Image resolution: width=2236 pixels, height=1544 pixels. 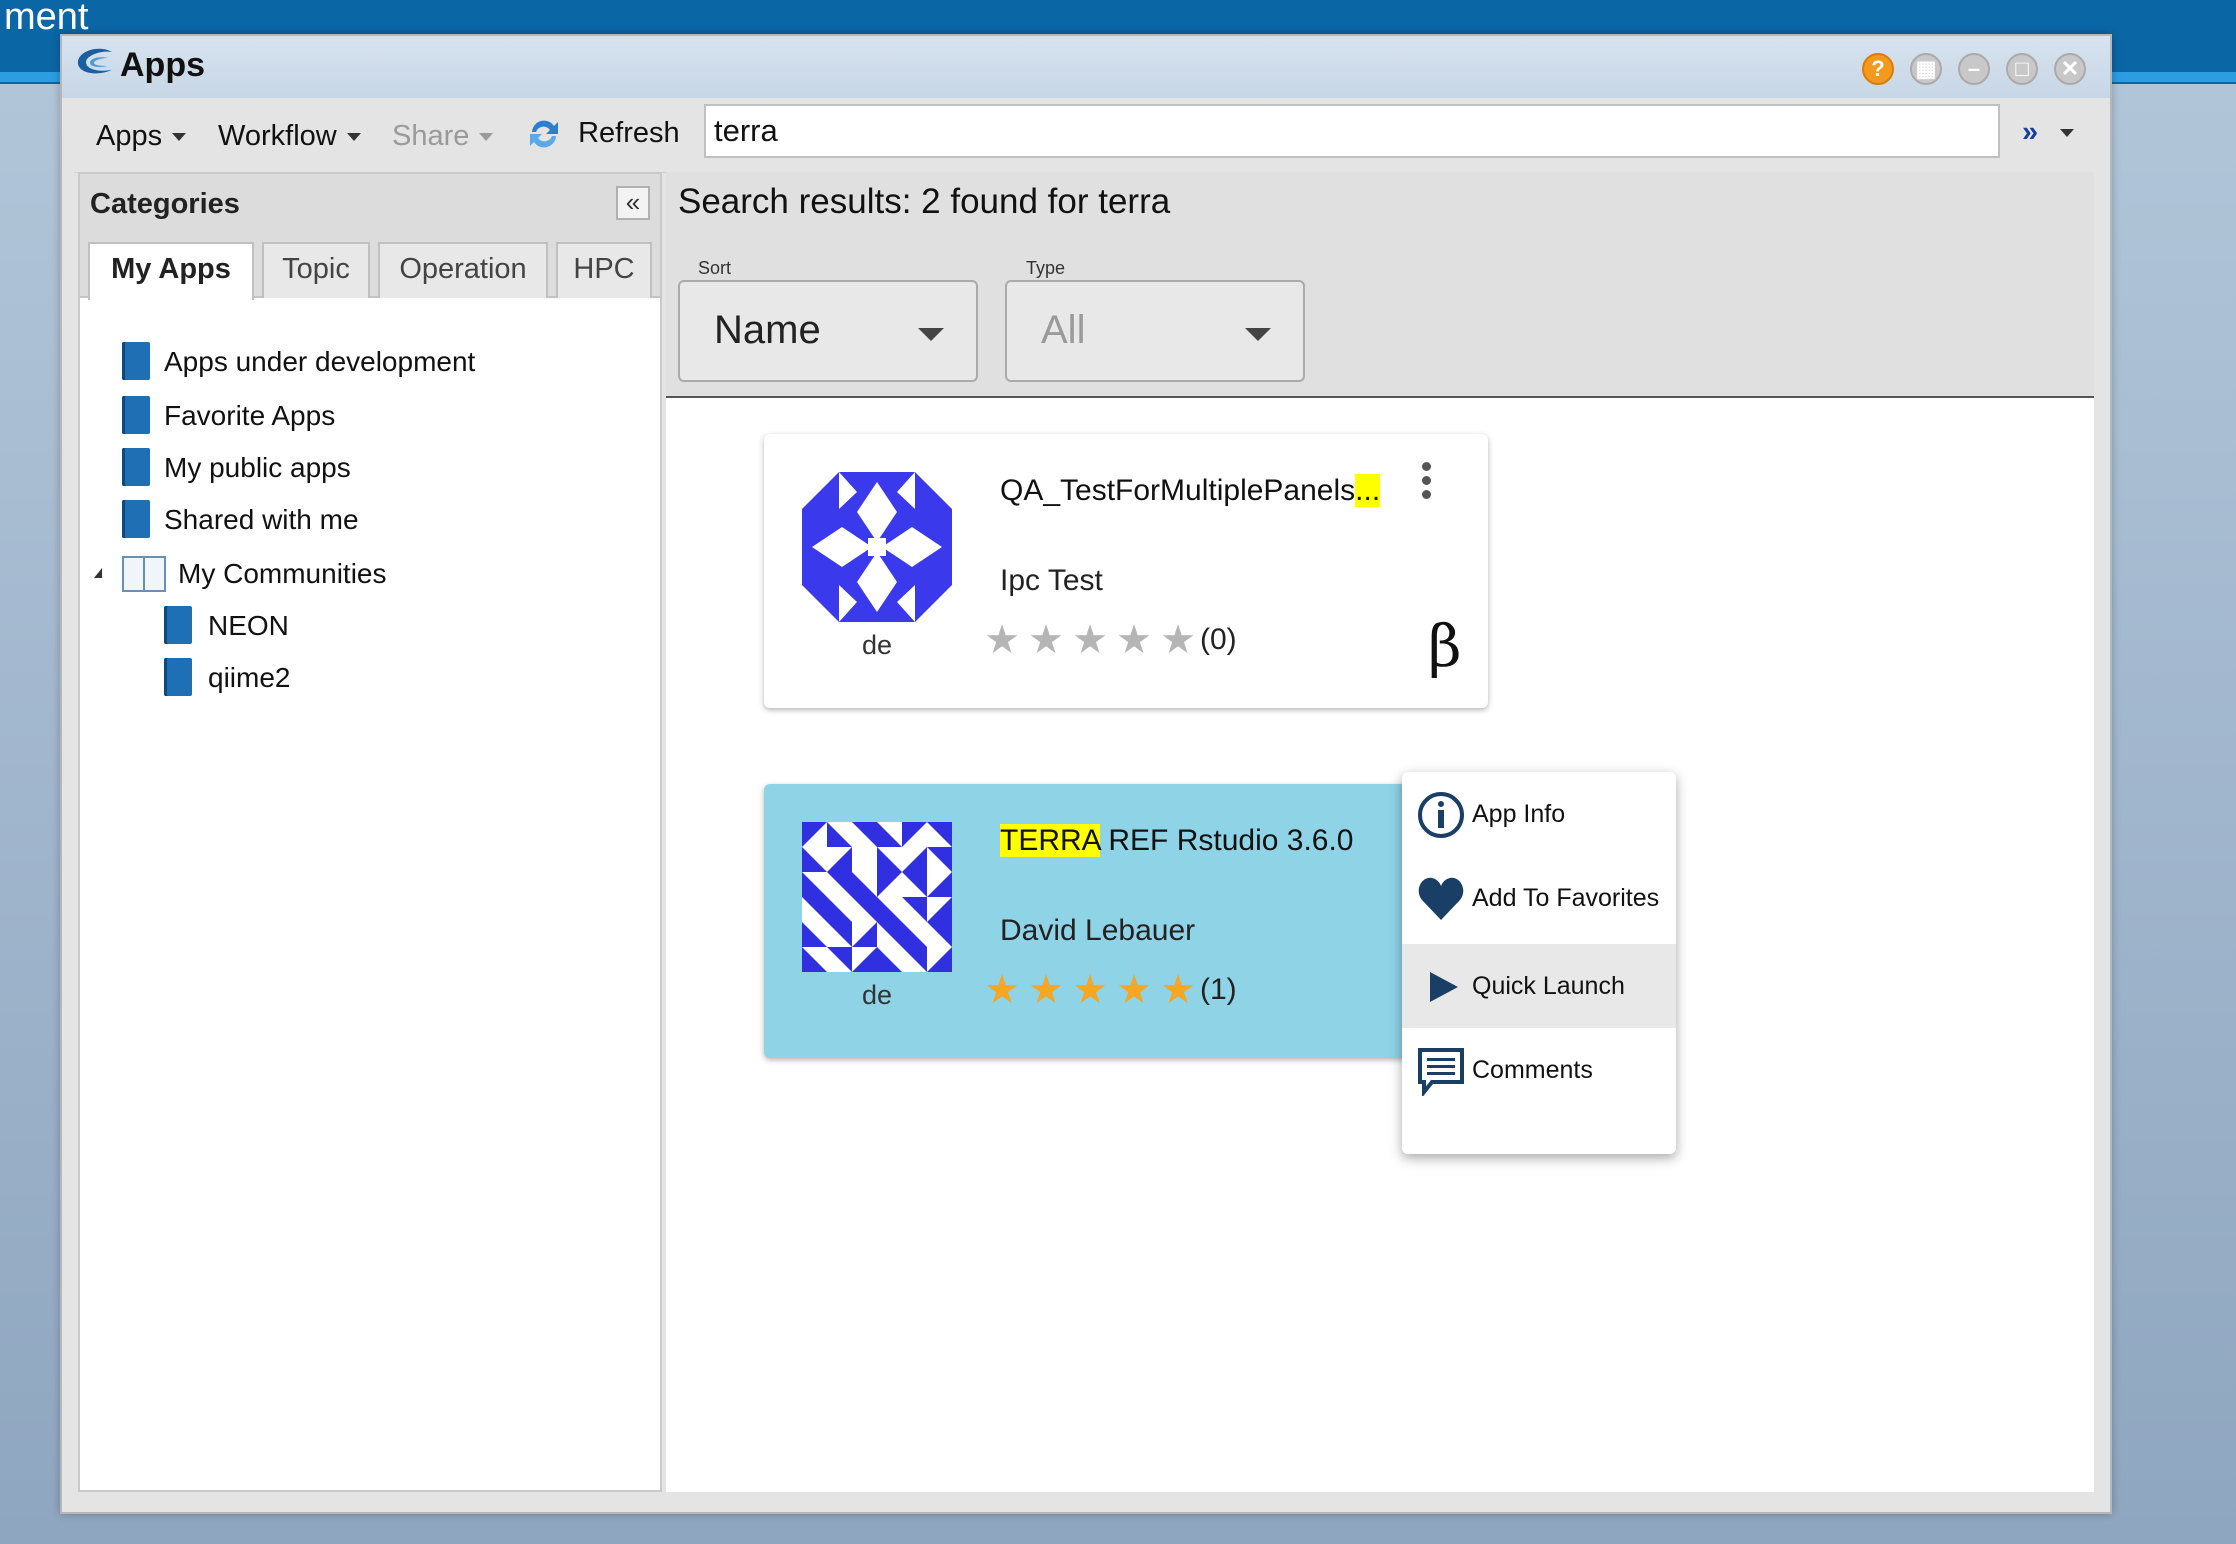 I want to click on menu-item-label: App Info, so click(x=1519, y=814).